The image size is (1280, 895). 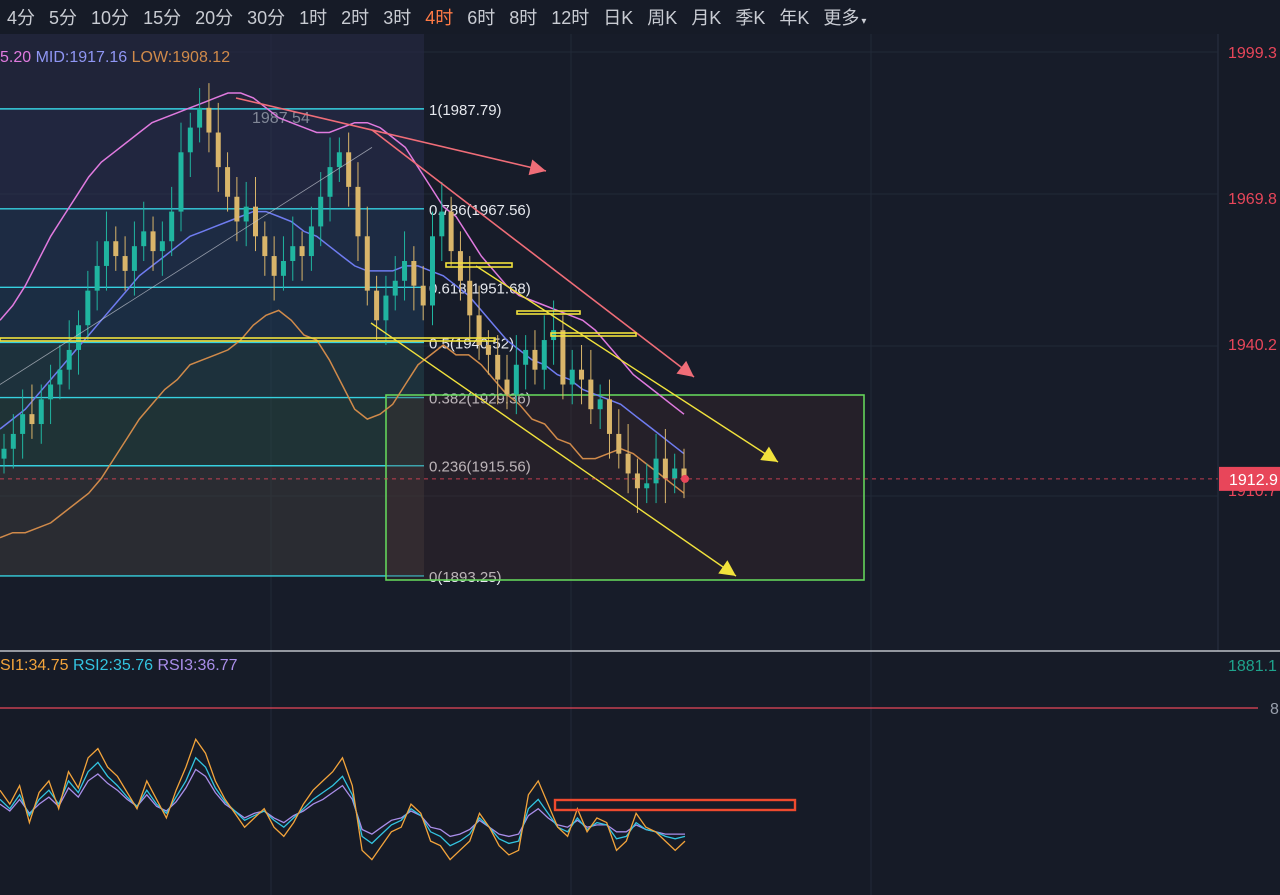 What do you see at coordinates (63, 17) in the screenshot?
I see `timeframe-1: 5分` at bounding box center [63, 17].